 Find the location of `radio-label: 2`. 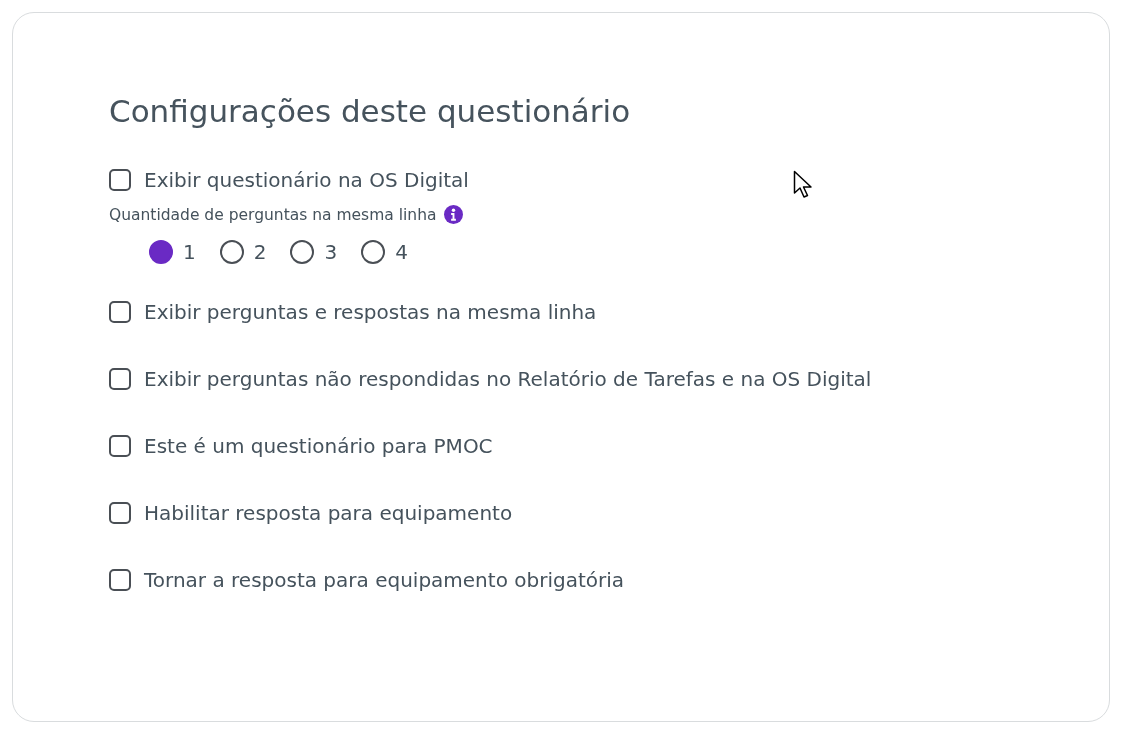

radio-label: 2 is located at coordinates (260, 252).